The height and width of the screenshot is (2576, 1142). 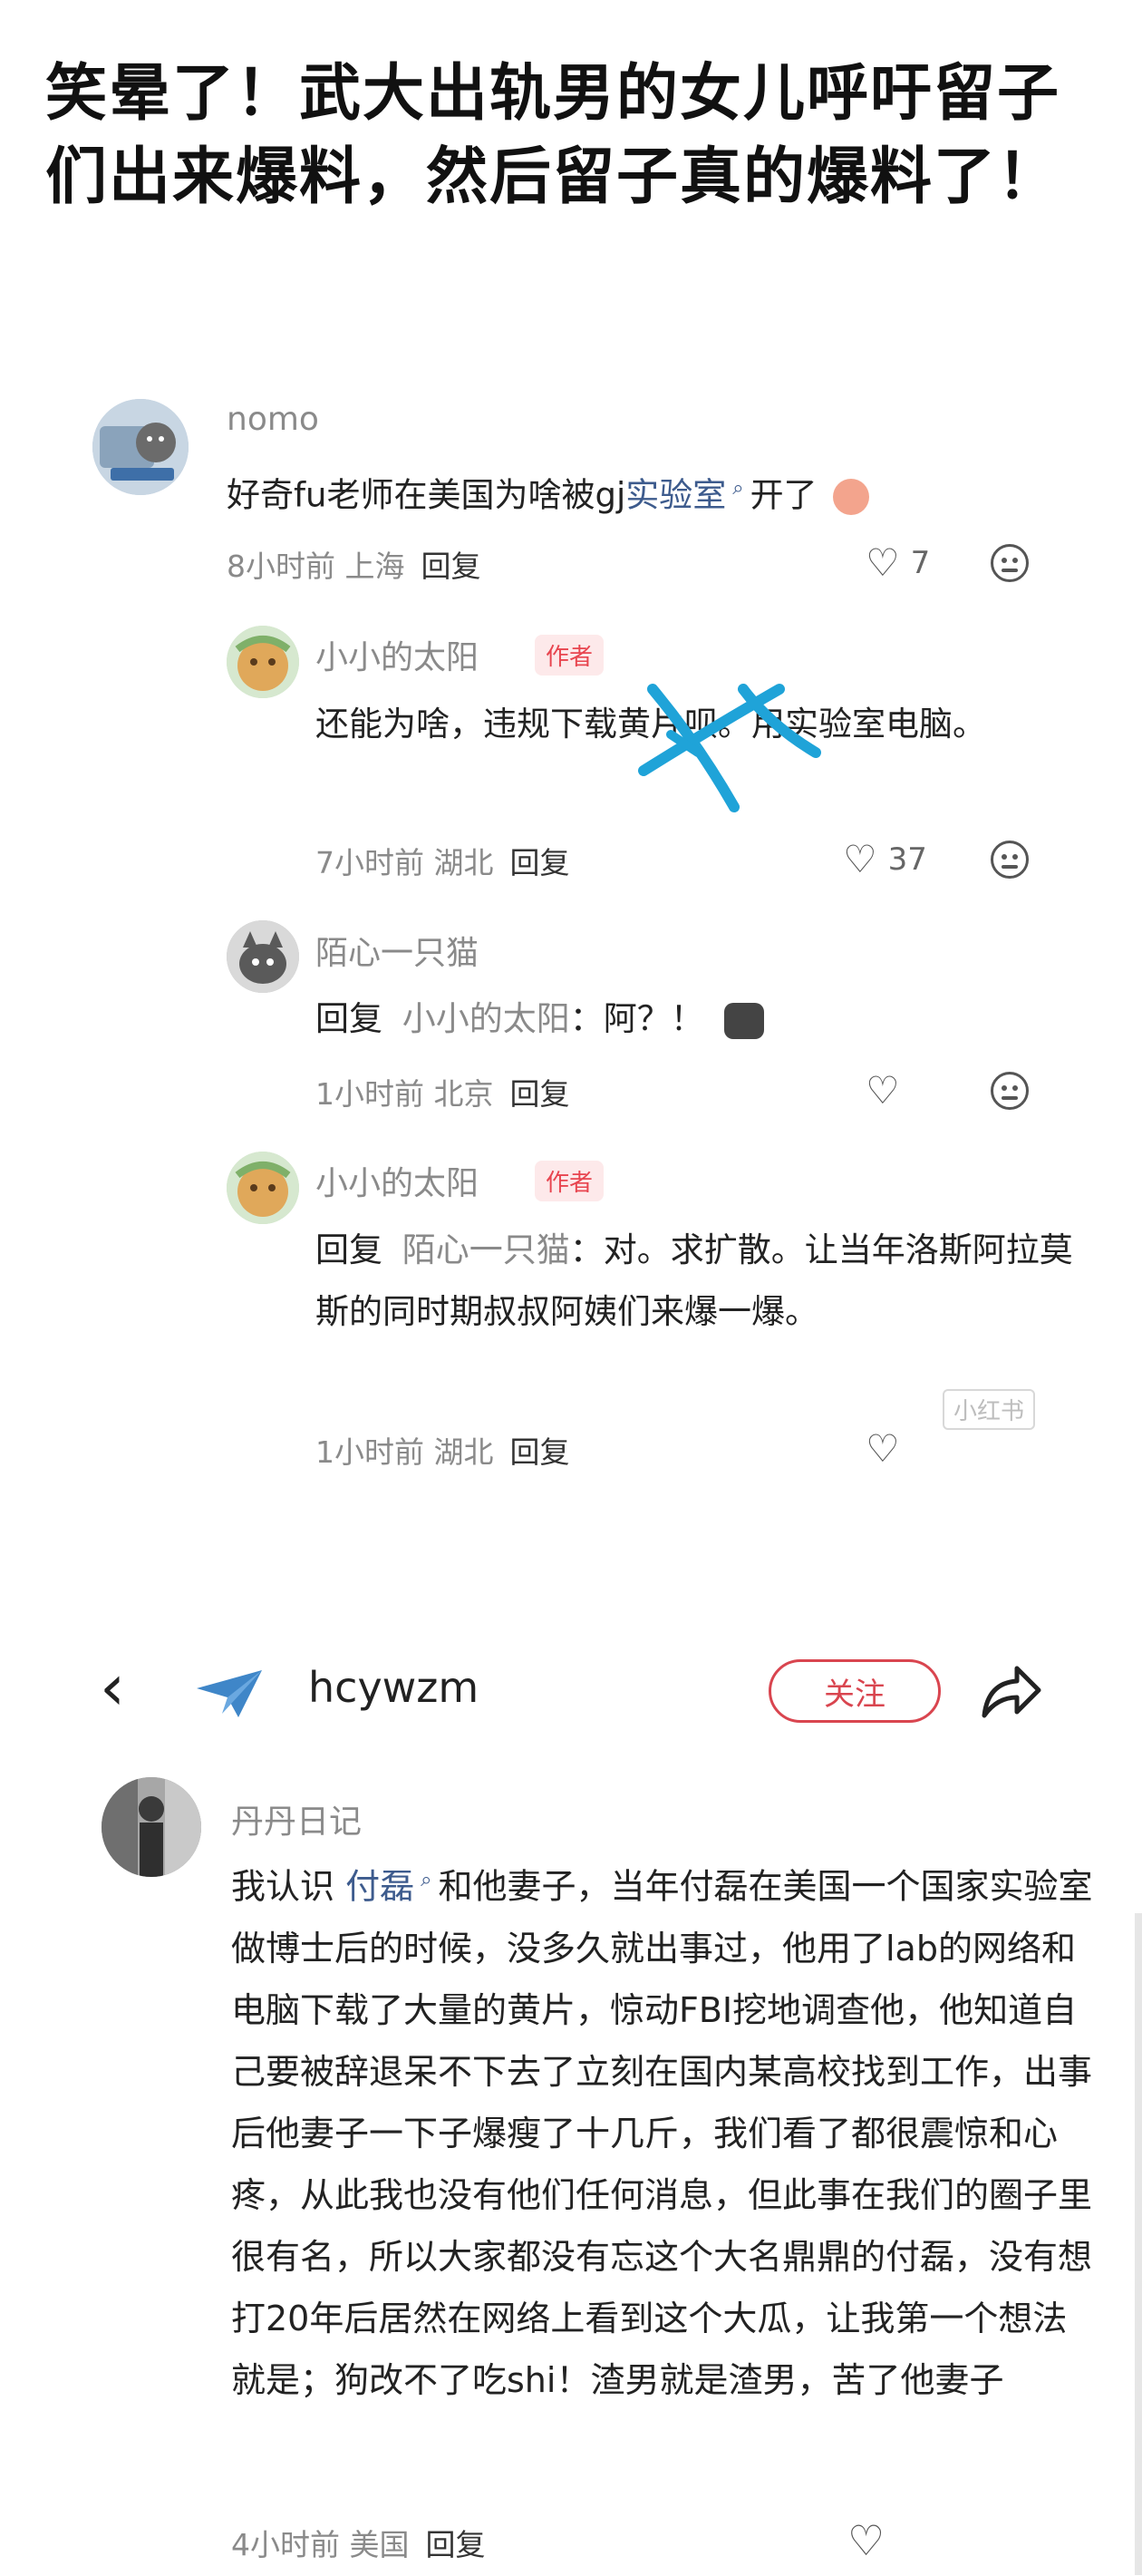 What do you see at coordinates (393, 1687) in the screenshot?
I see `profile-name: hcywzm` at bounding box center [393, 1687].